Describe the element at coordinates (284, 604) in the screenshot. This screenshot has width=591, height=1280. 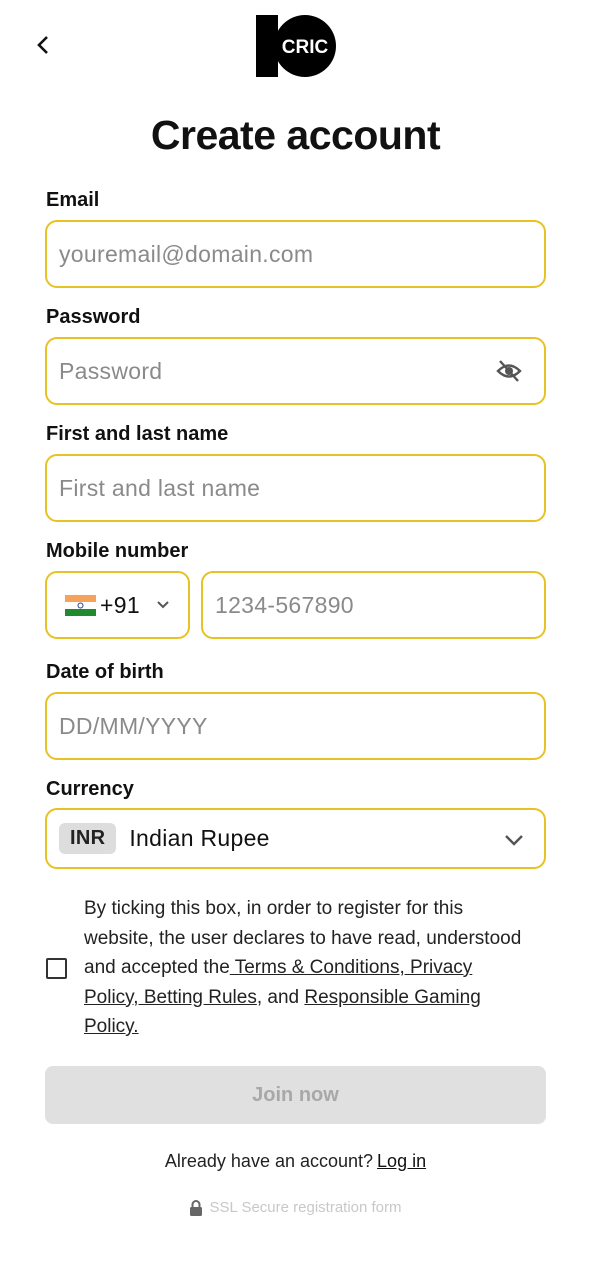
I see `mobile-placeholder: 1234-567890` at that location.